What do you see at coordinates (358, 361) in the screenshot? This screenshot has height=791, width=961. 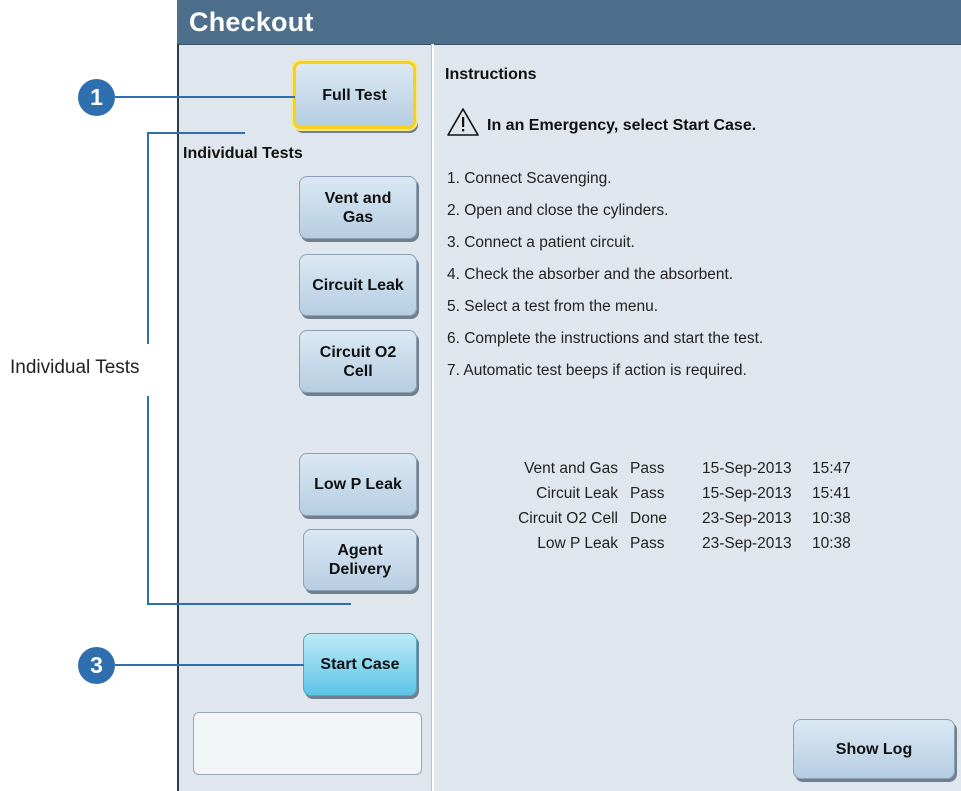 I see `circuit-o2-cell-button: Circuit O2 Cell` at bounding box center [358, 361].